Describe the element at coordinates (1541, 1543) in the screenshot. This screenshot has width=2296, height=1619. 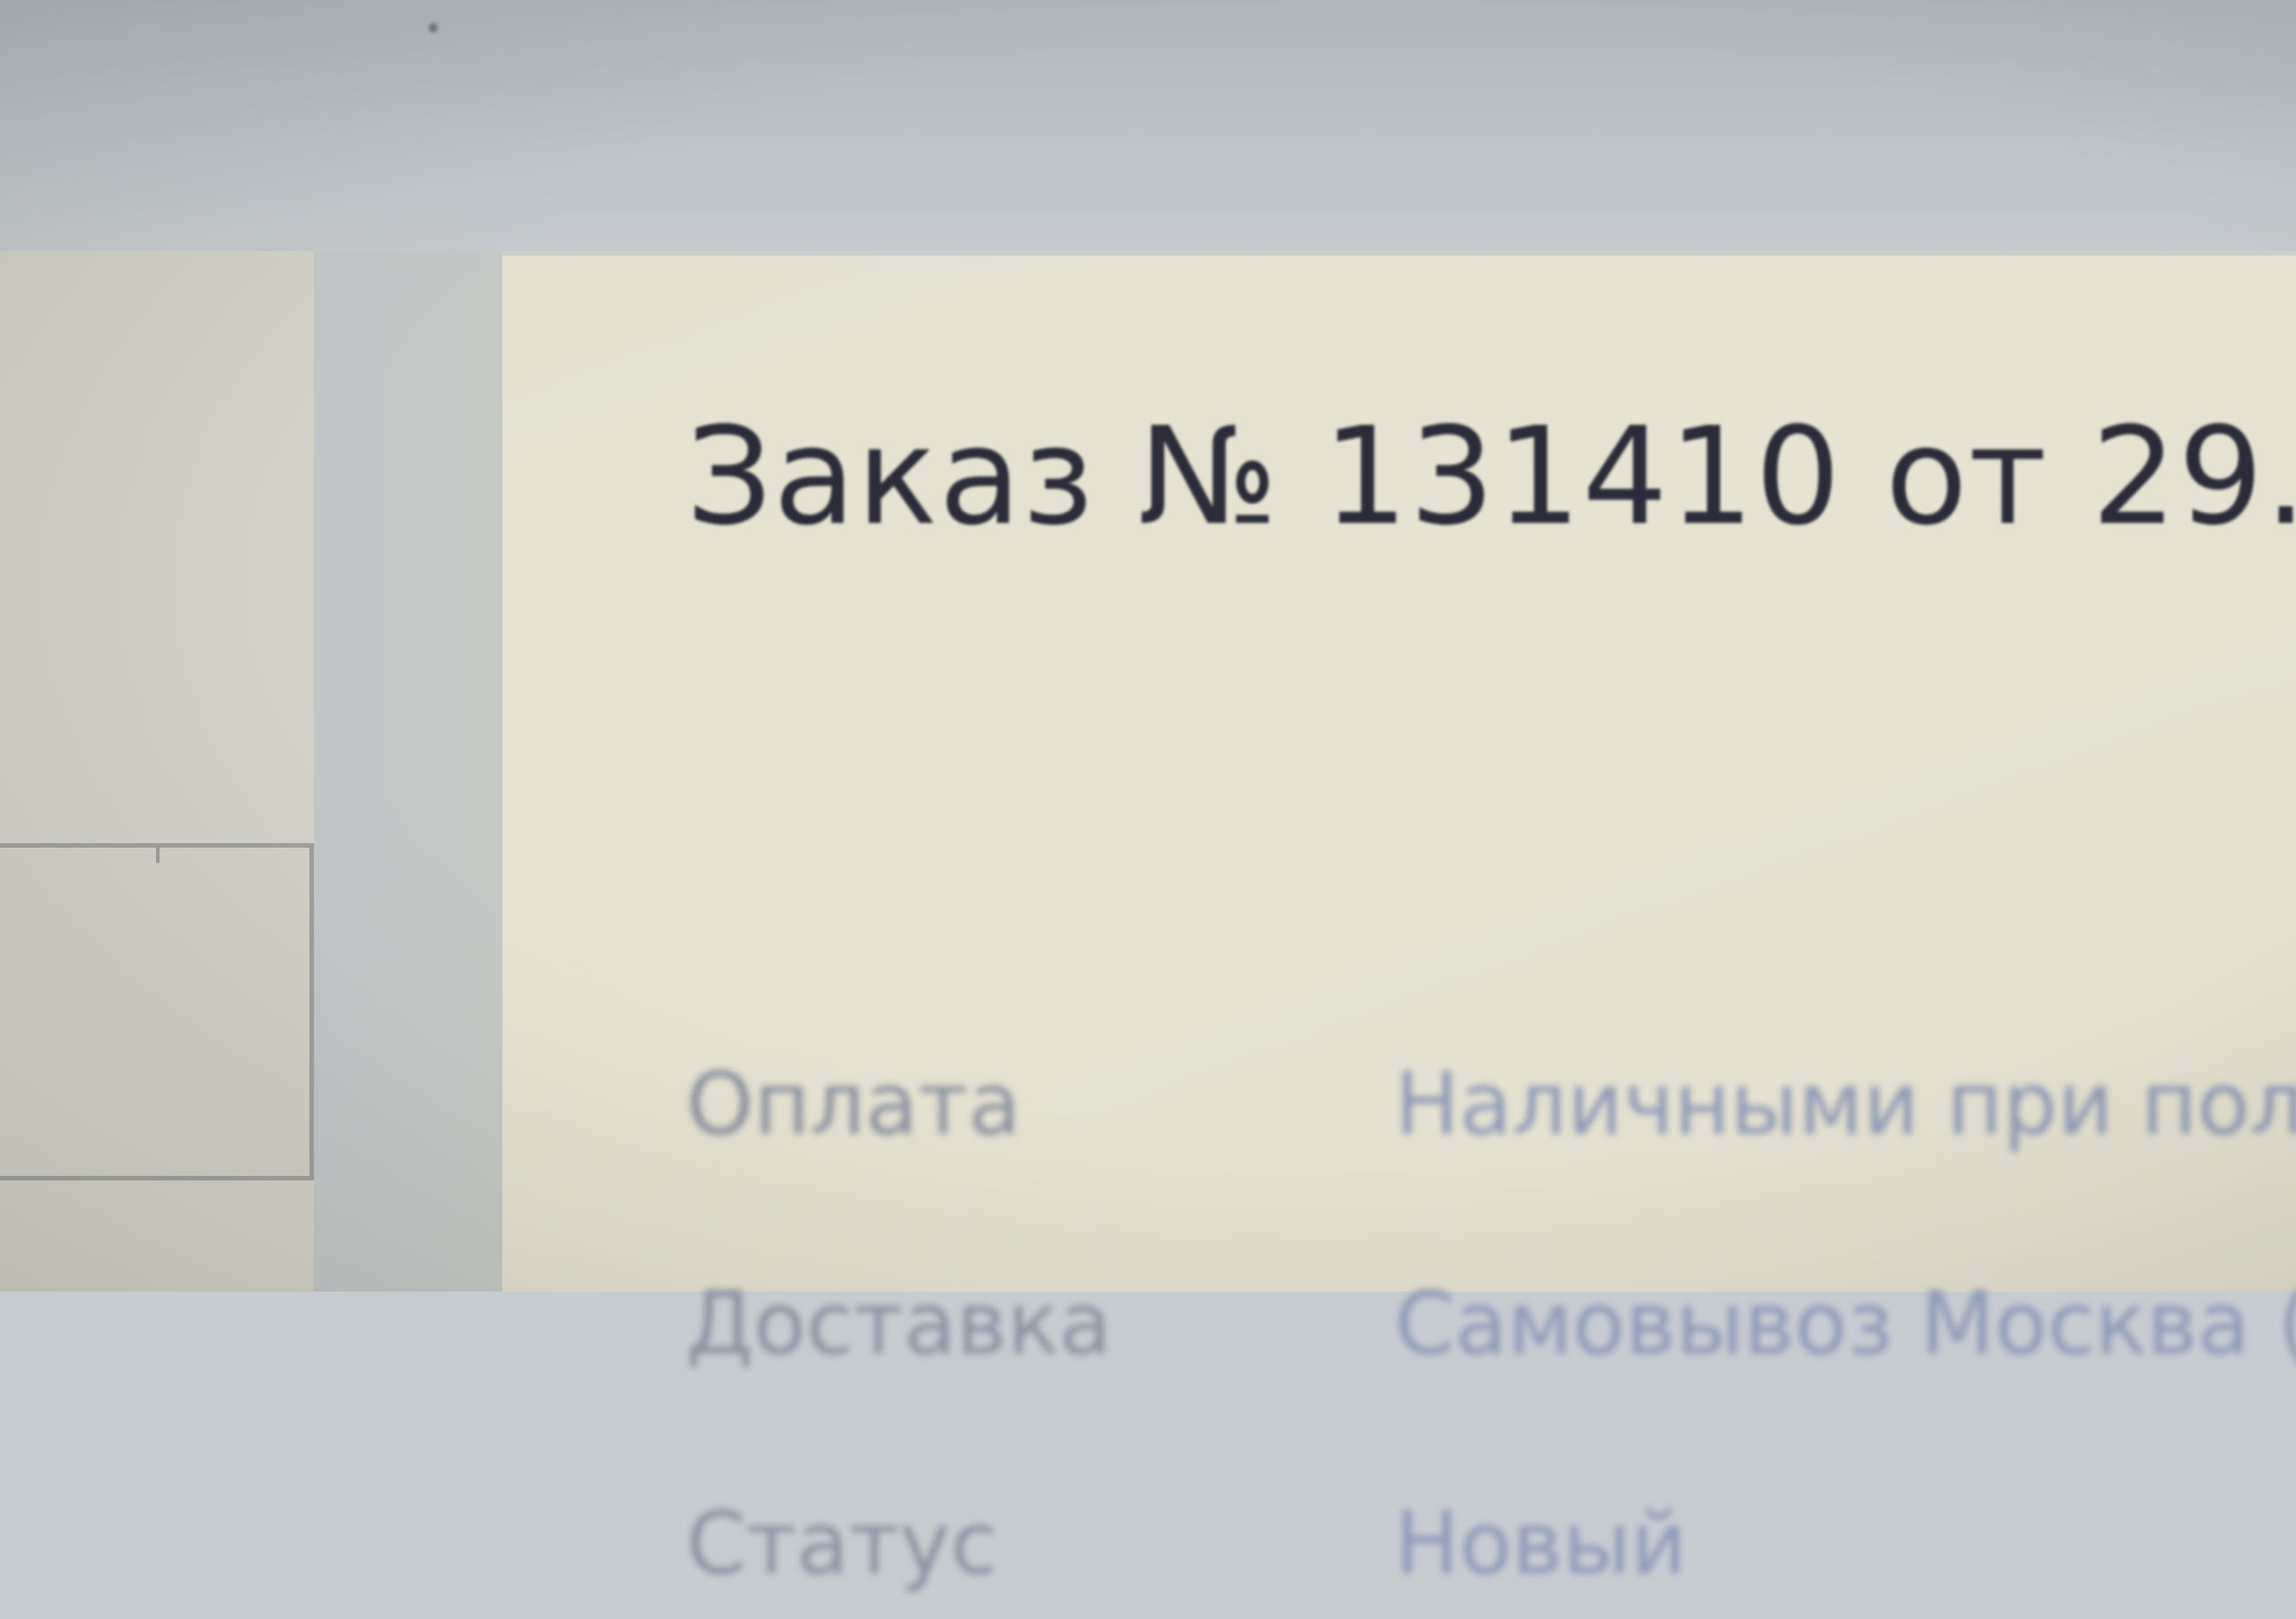
I see `status-value: Новый` at that location.